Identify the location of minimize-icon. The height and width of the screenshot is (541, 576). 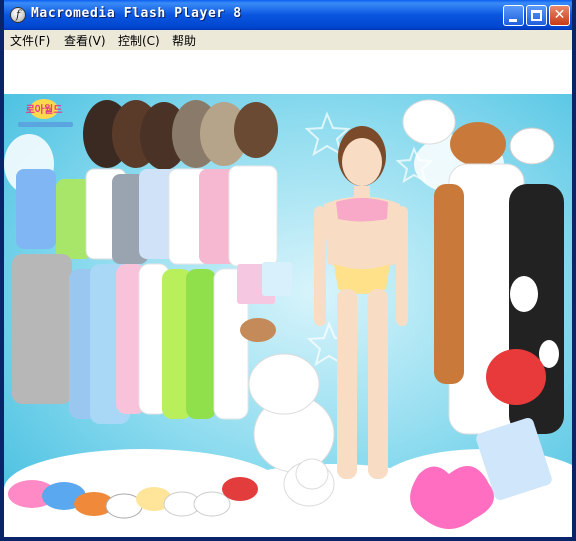
(513, 20).